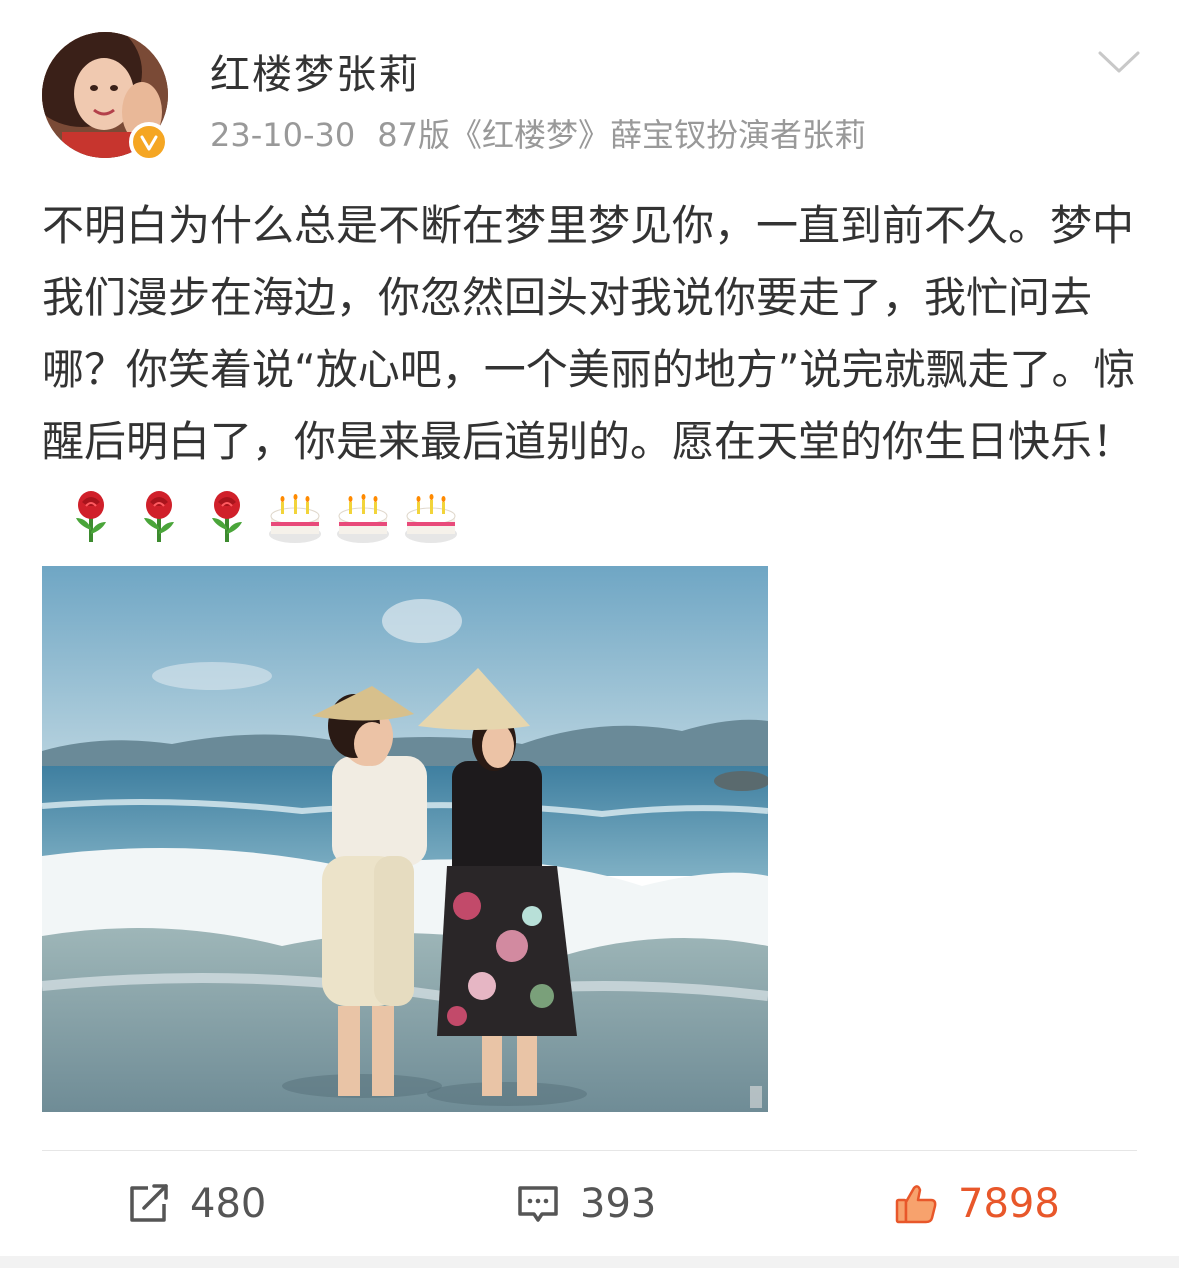 The height and width of the screenshot is (1268, 1179). What do you see at coordinates (621, 135) in the screenshot?
I see `user-bio: 87版《红楼梦》薛宝钗扮演者张莉` at bounding box center [621, 135].